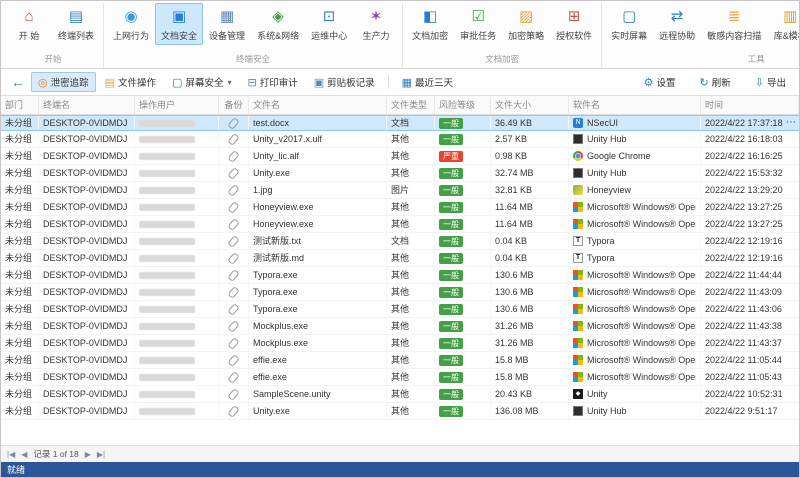 The width and height of the screenshot is (800, 478). Describe the element at coordinates (56, 454) in the screenshot. I see `record-count-label: 记录 1 of 18` at that location.